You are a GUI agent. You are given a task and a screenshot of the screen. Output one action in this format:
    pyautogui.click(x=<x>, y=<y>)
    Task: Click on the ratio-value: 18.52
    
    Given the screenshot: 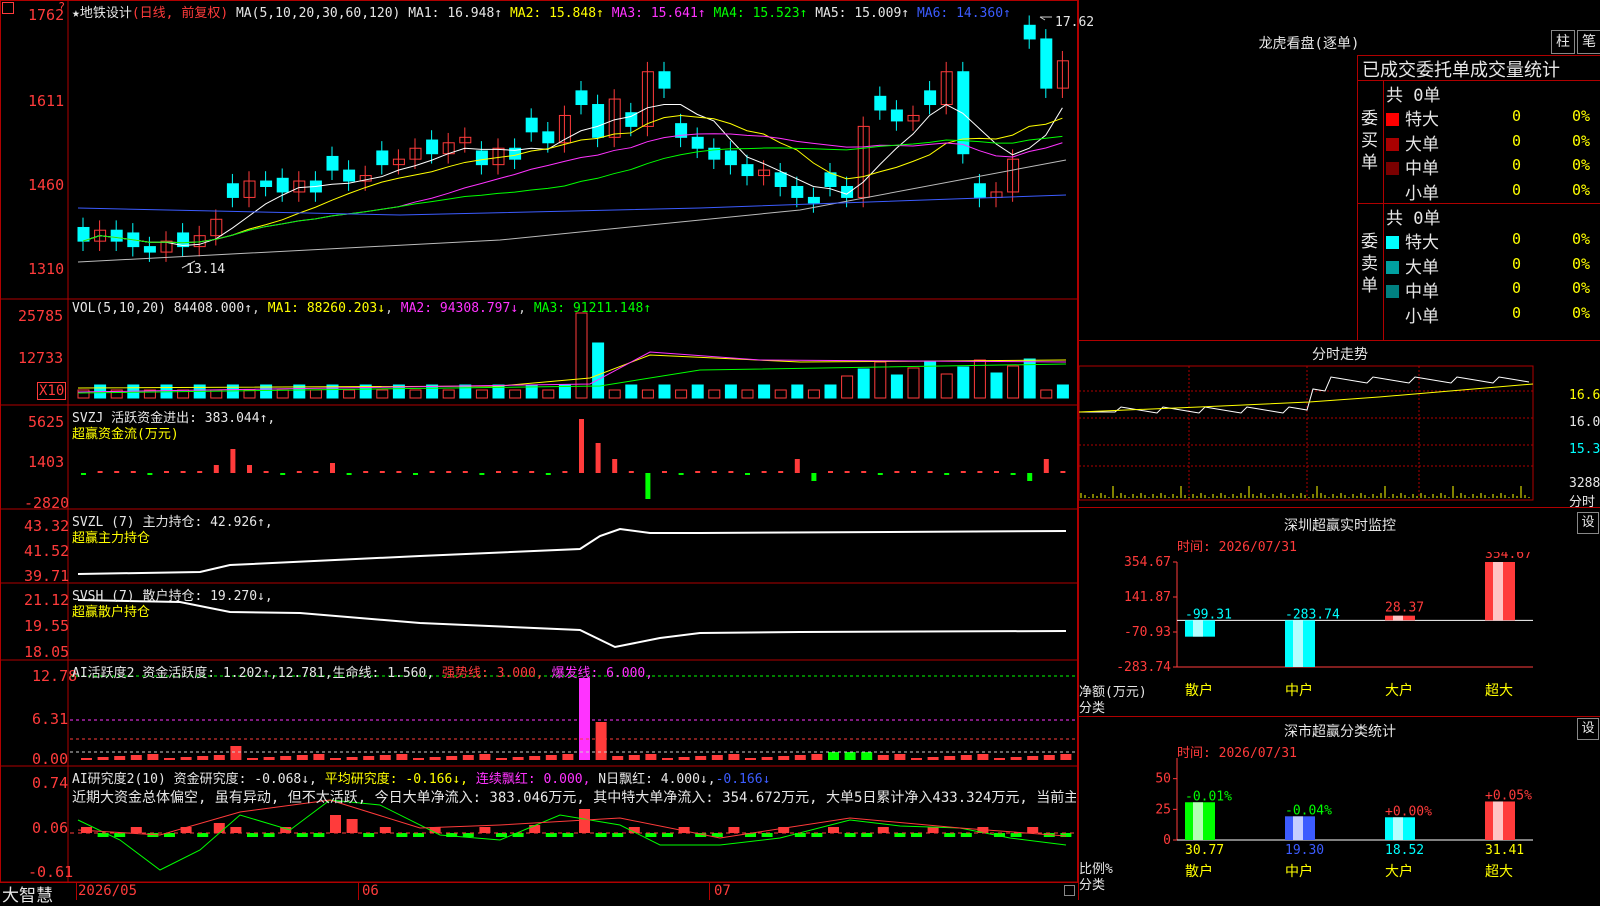 What is the action you would take?
    pyautogui.click(x=1404, y=850)
    